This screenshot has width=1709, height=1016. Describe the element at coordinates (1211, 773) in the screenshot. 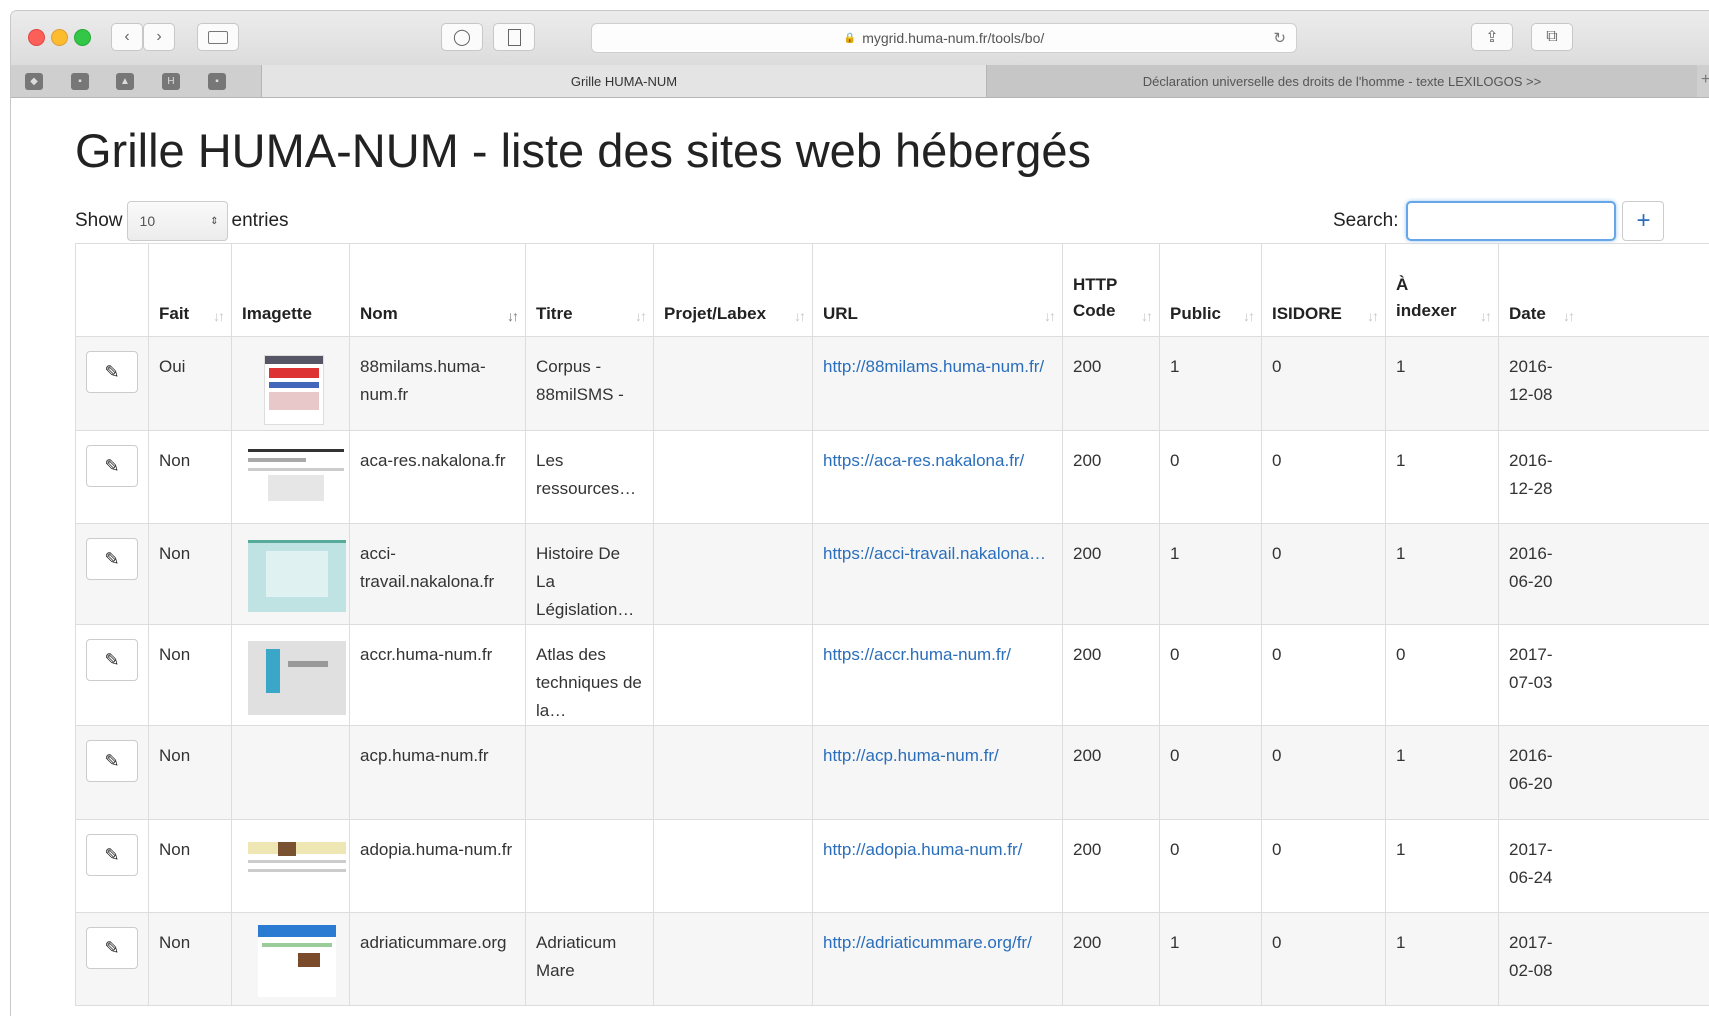

I see `public-cell: 0` at that location.